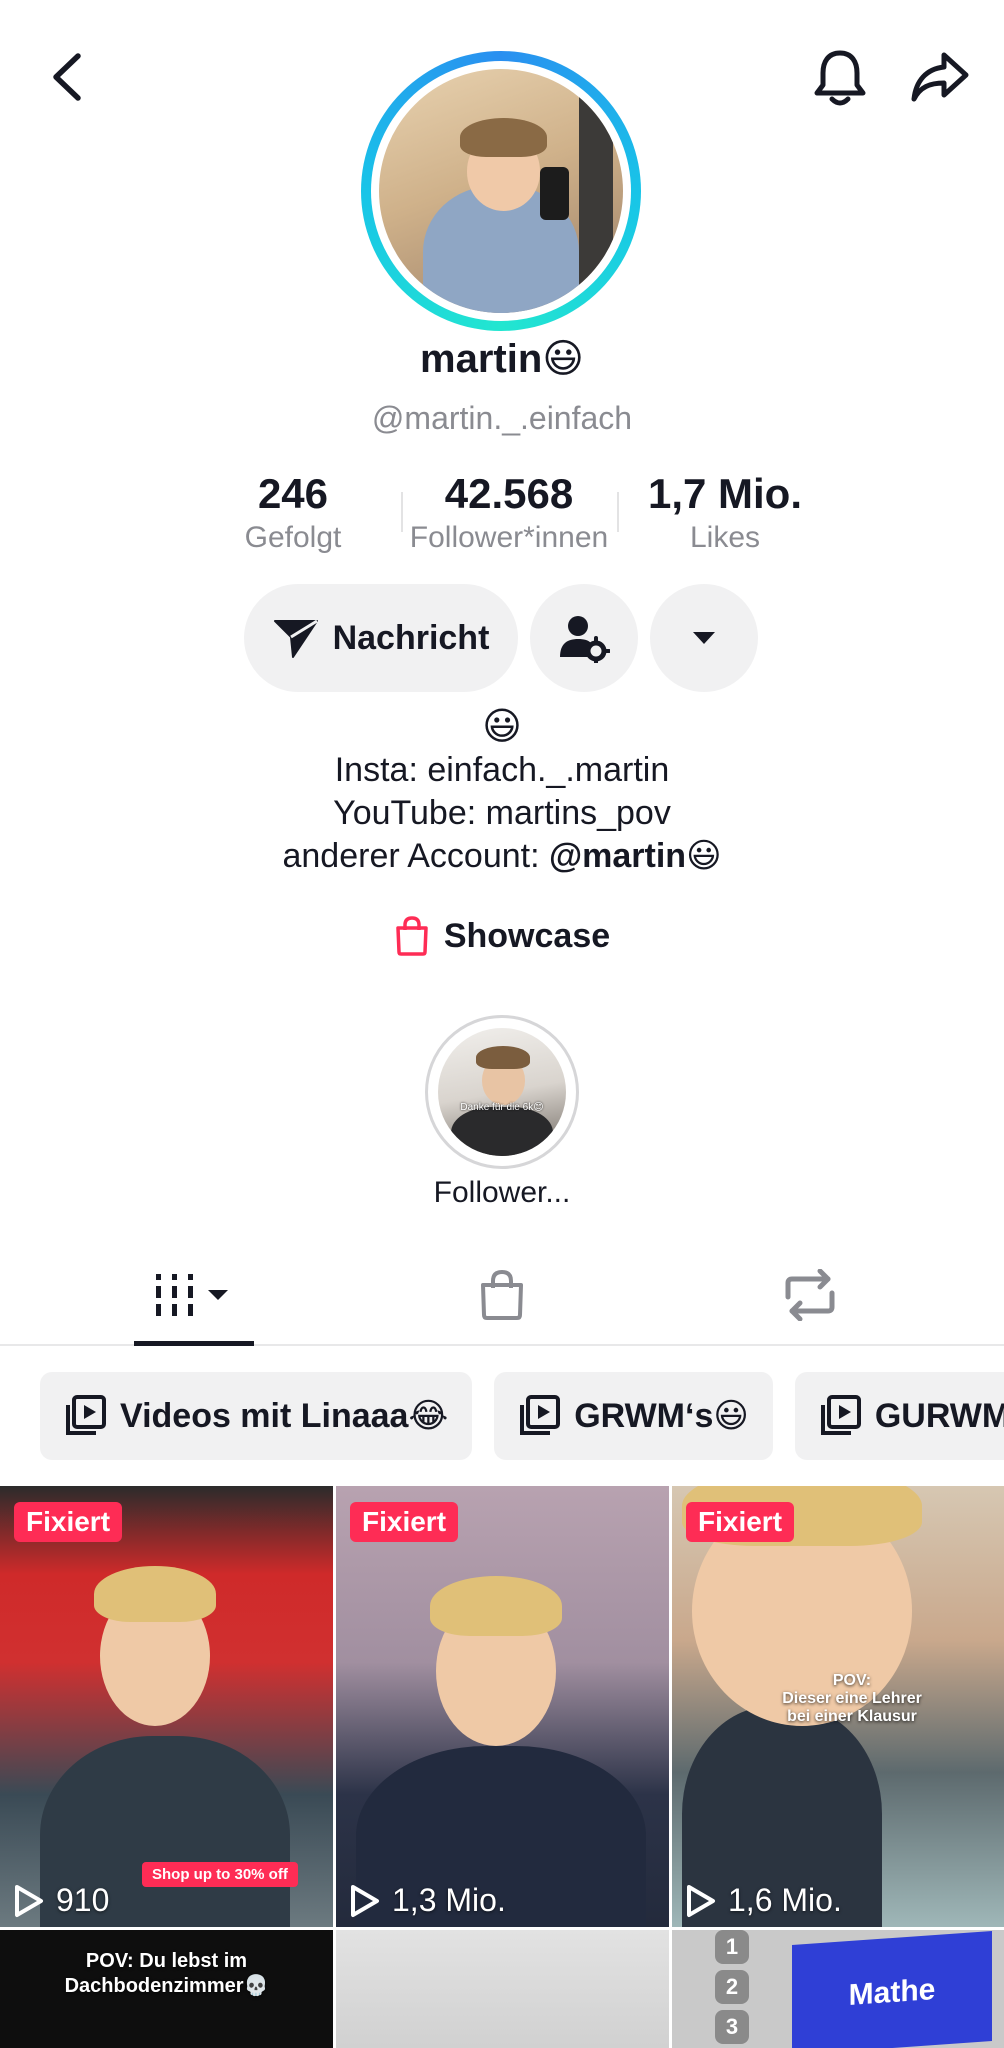 Image resolution: width=1004 pixels, height=2048 pixels. Describe the element at coordinates (785, 1900) in the screenshot. I see `view-count-value: 1,6 Mio.` at that location.